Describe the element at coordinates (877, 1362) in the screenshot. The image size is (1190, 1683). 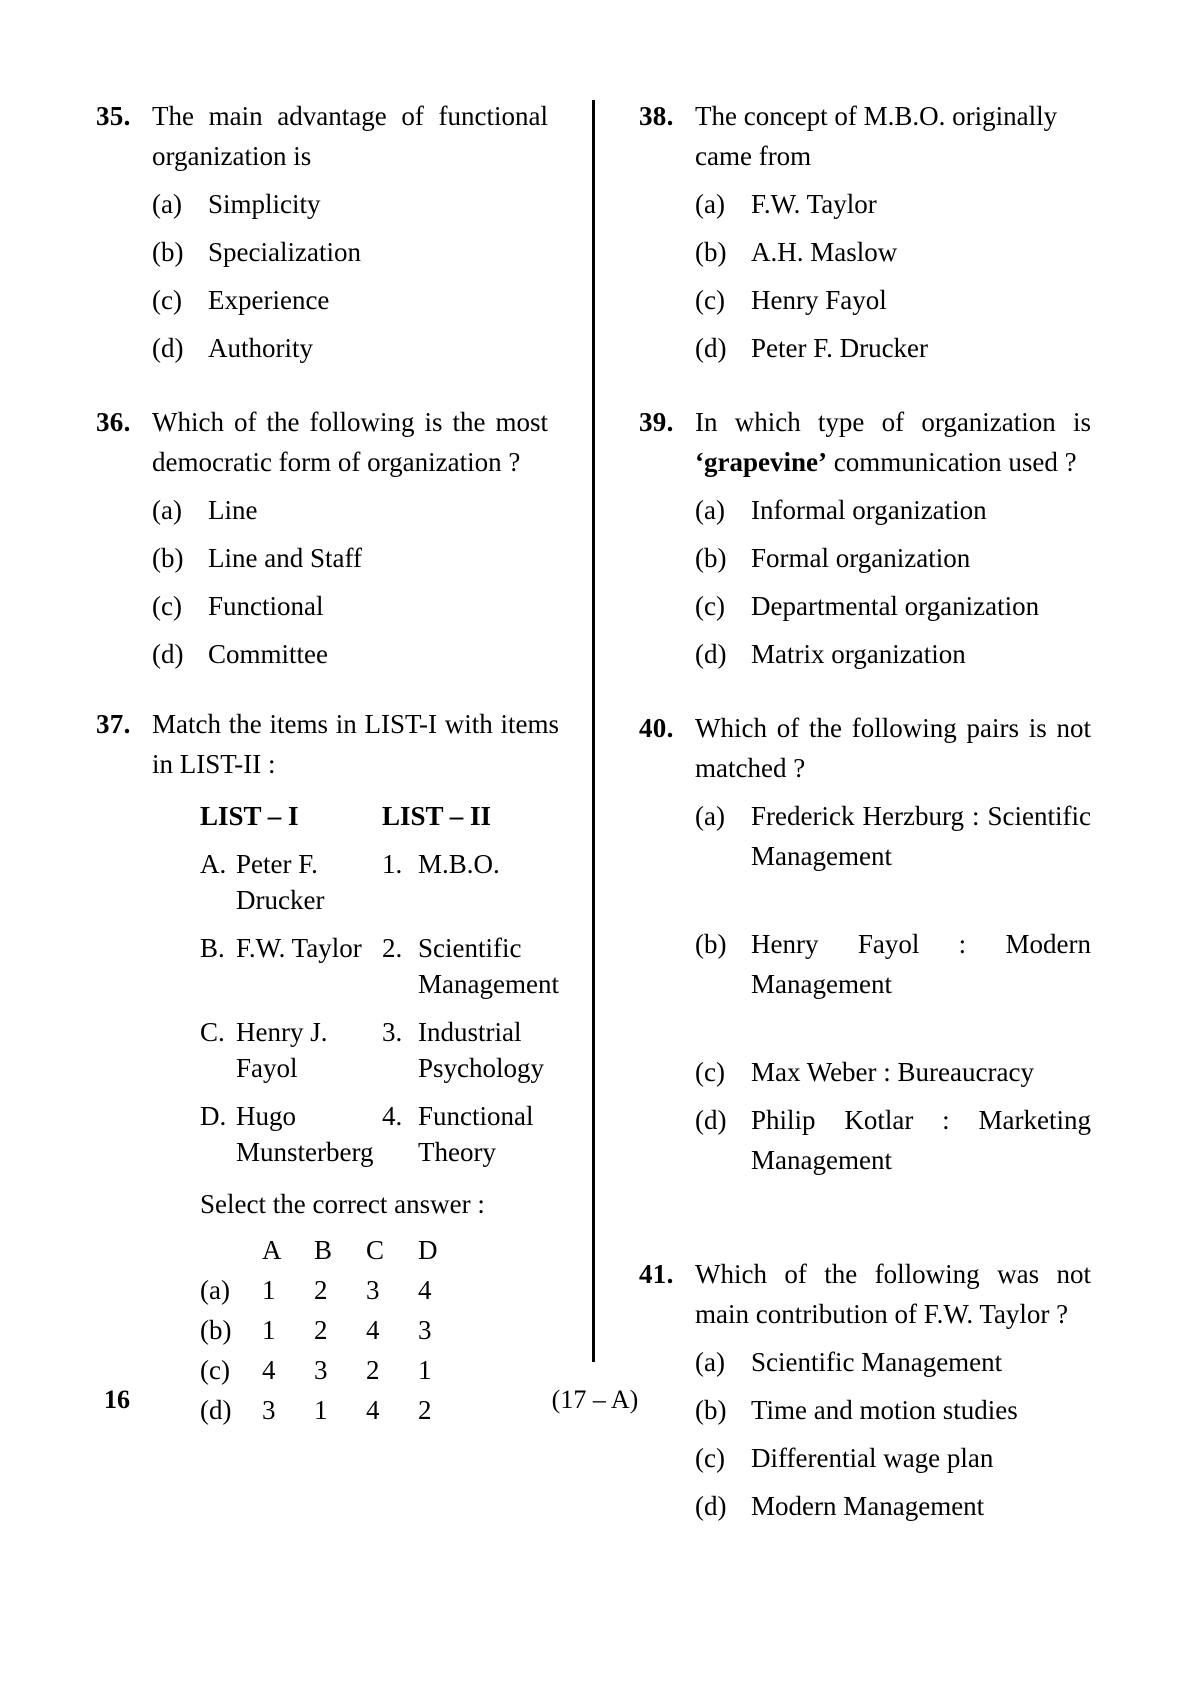
I see `option-label: Scientific Management` at that location.